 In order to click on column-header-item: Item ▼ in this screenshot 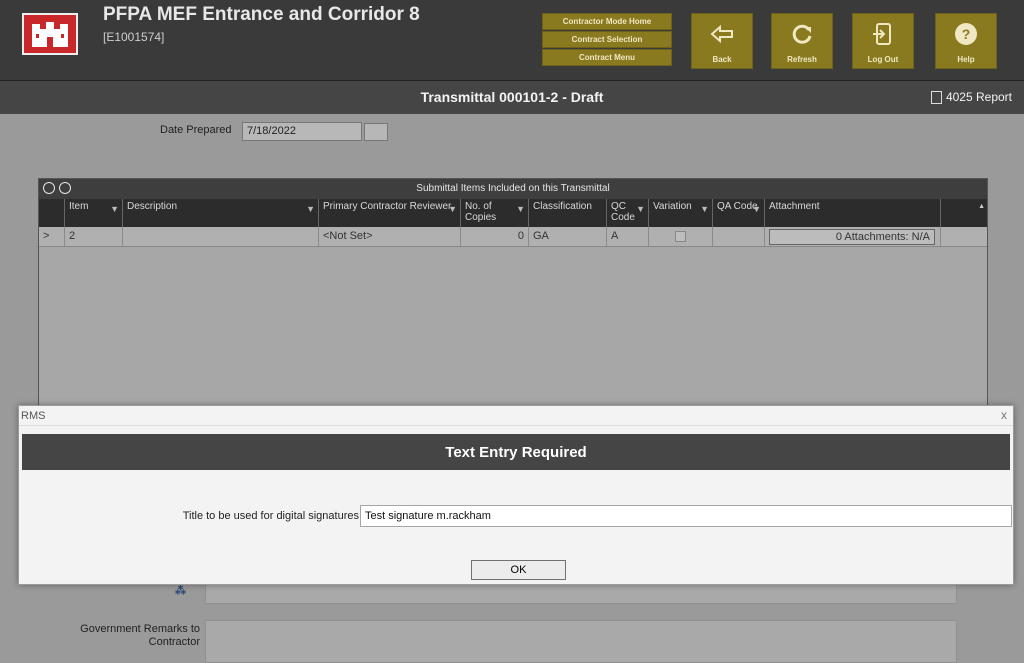, I will do `click(94, 213)`.